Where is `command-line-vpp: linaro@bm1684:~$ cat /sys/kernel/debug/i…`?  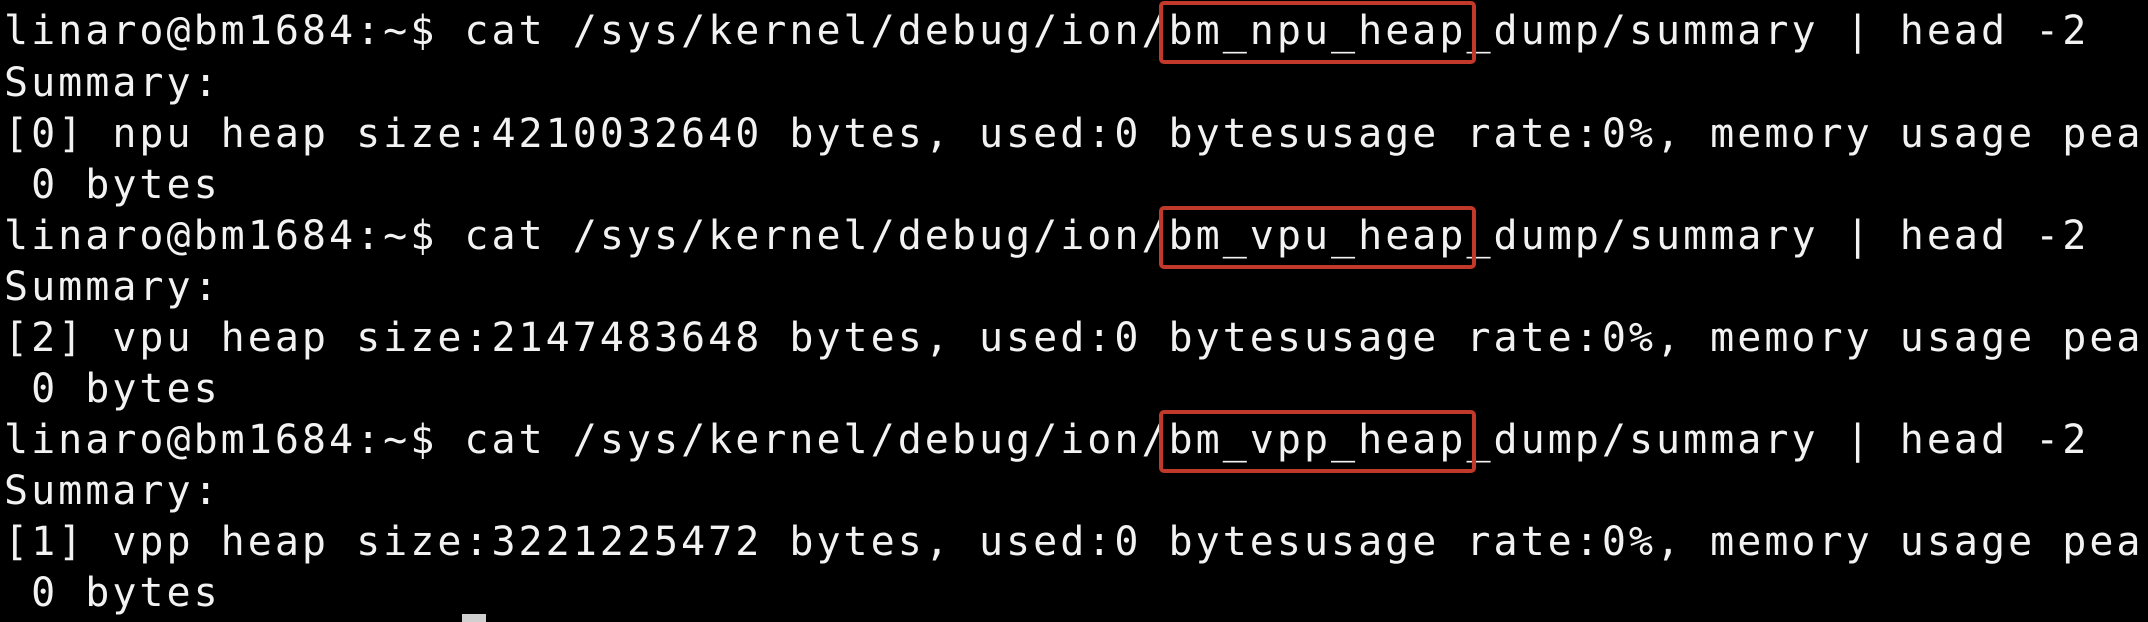 command-line-vpp: linaro@bm1684:~$ cat /sys/kernel/debug/i… is located at coordinates (1047, 441).